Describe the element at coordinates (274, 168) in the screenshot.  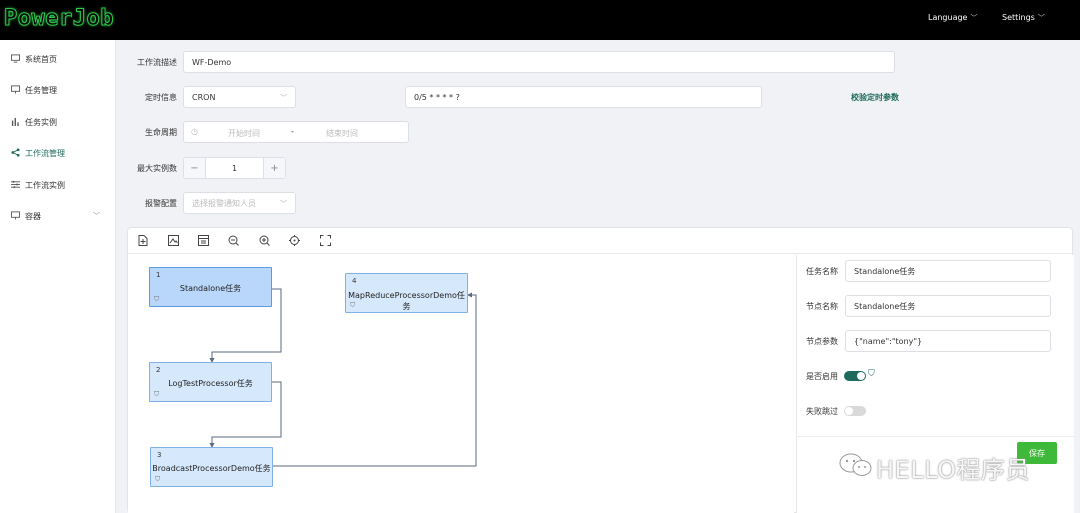
I see `increment-button: +` at that location.